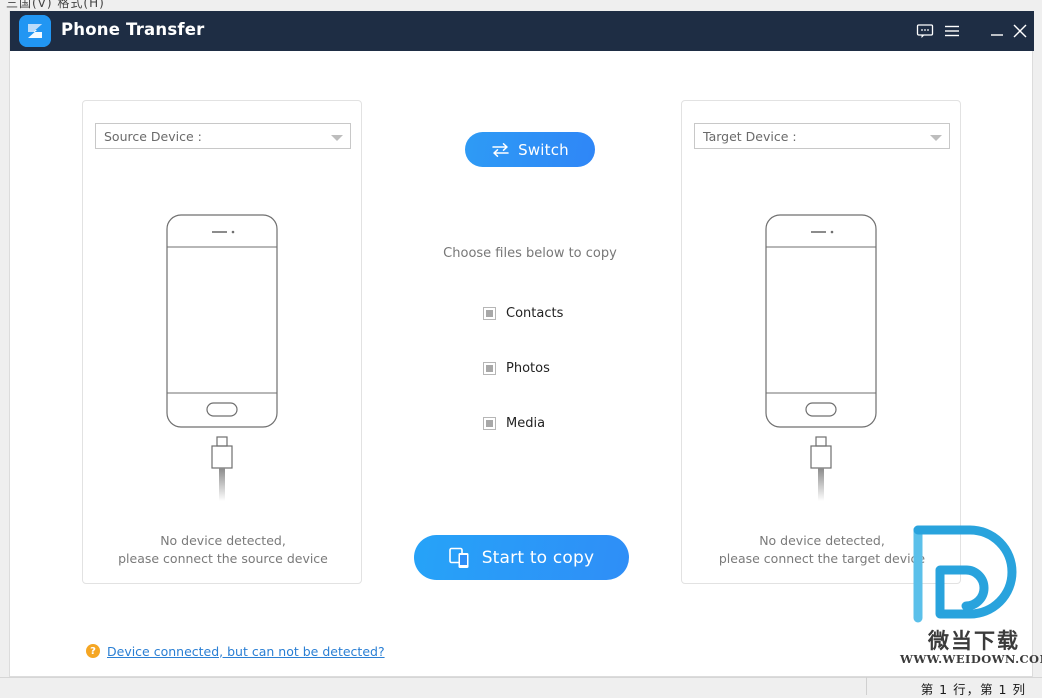 The width and height of the screenshot is (1042, 698). I want to click on menu-icon, so click(952, 31).